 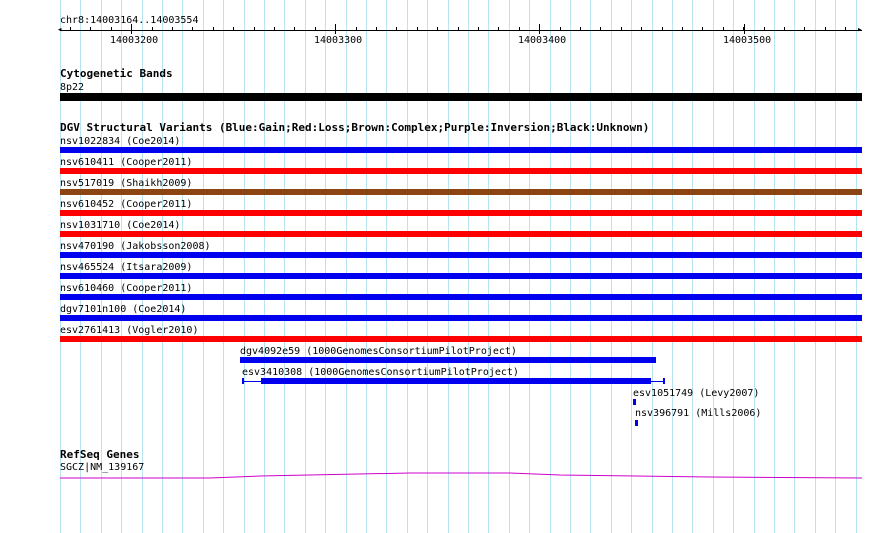 I want to click on ruler-right-arrow: ▸, so click(x=860, y=30).